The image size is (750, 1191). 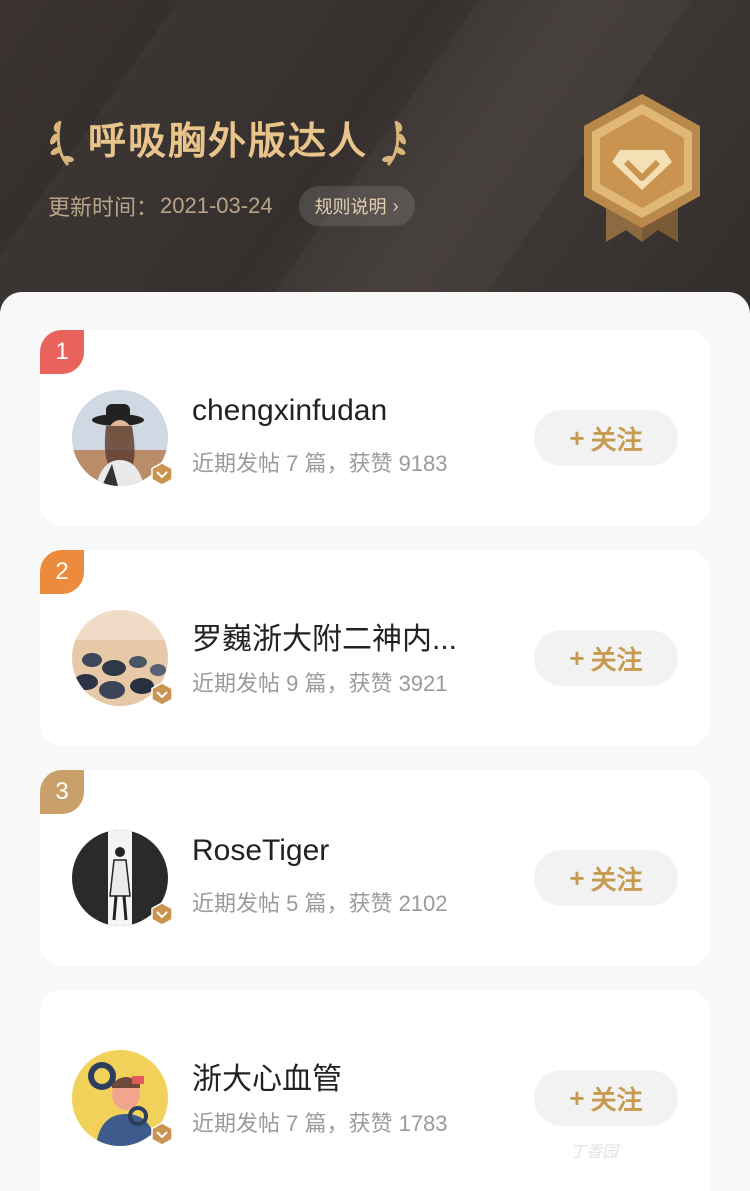 What do you see at coordinates (62, 572) in the screenshot?
I see `rank-badge: 2` at bounding box center [62, 572].